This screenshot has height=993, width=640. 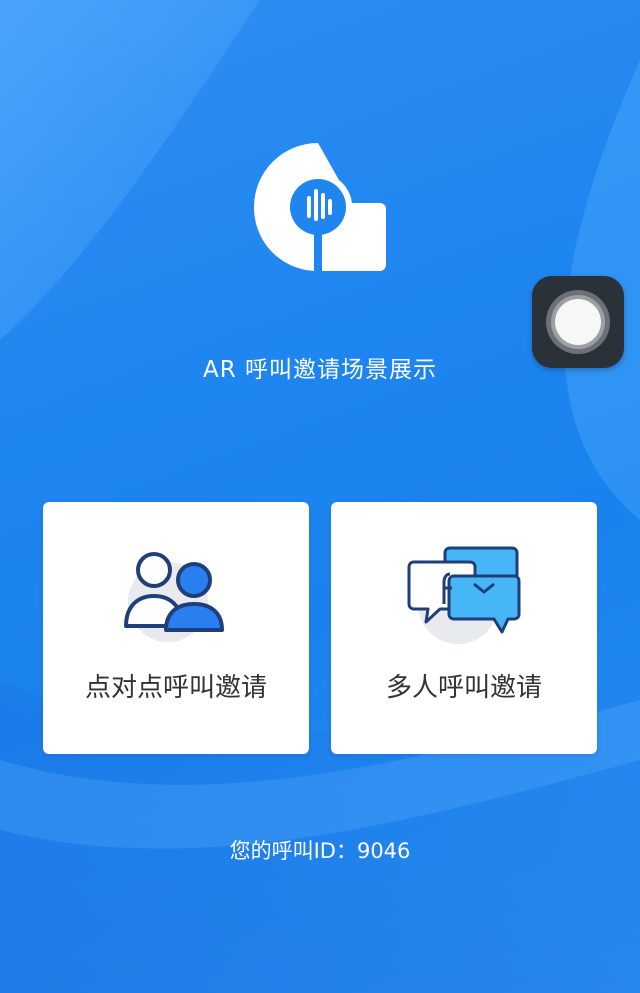 I want to click on multi-person-call-button: 多人呼叫邀请, so click(x=464, y=628).